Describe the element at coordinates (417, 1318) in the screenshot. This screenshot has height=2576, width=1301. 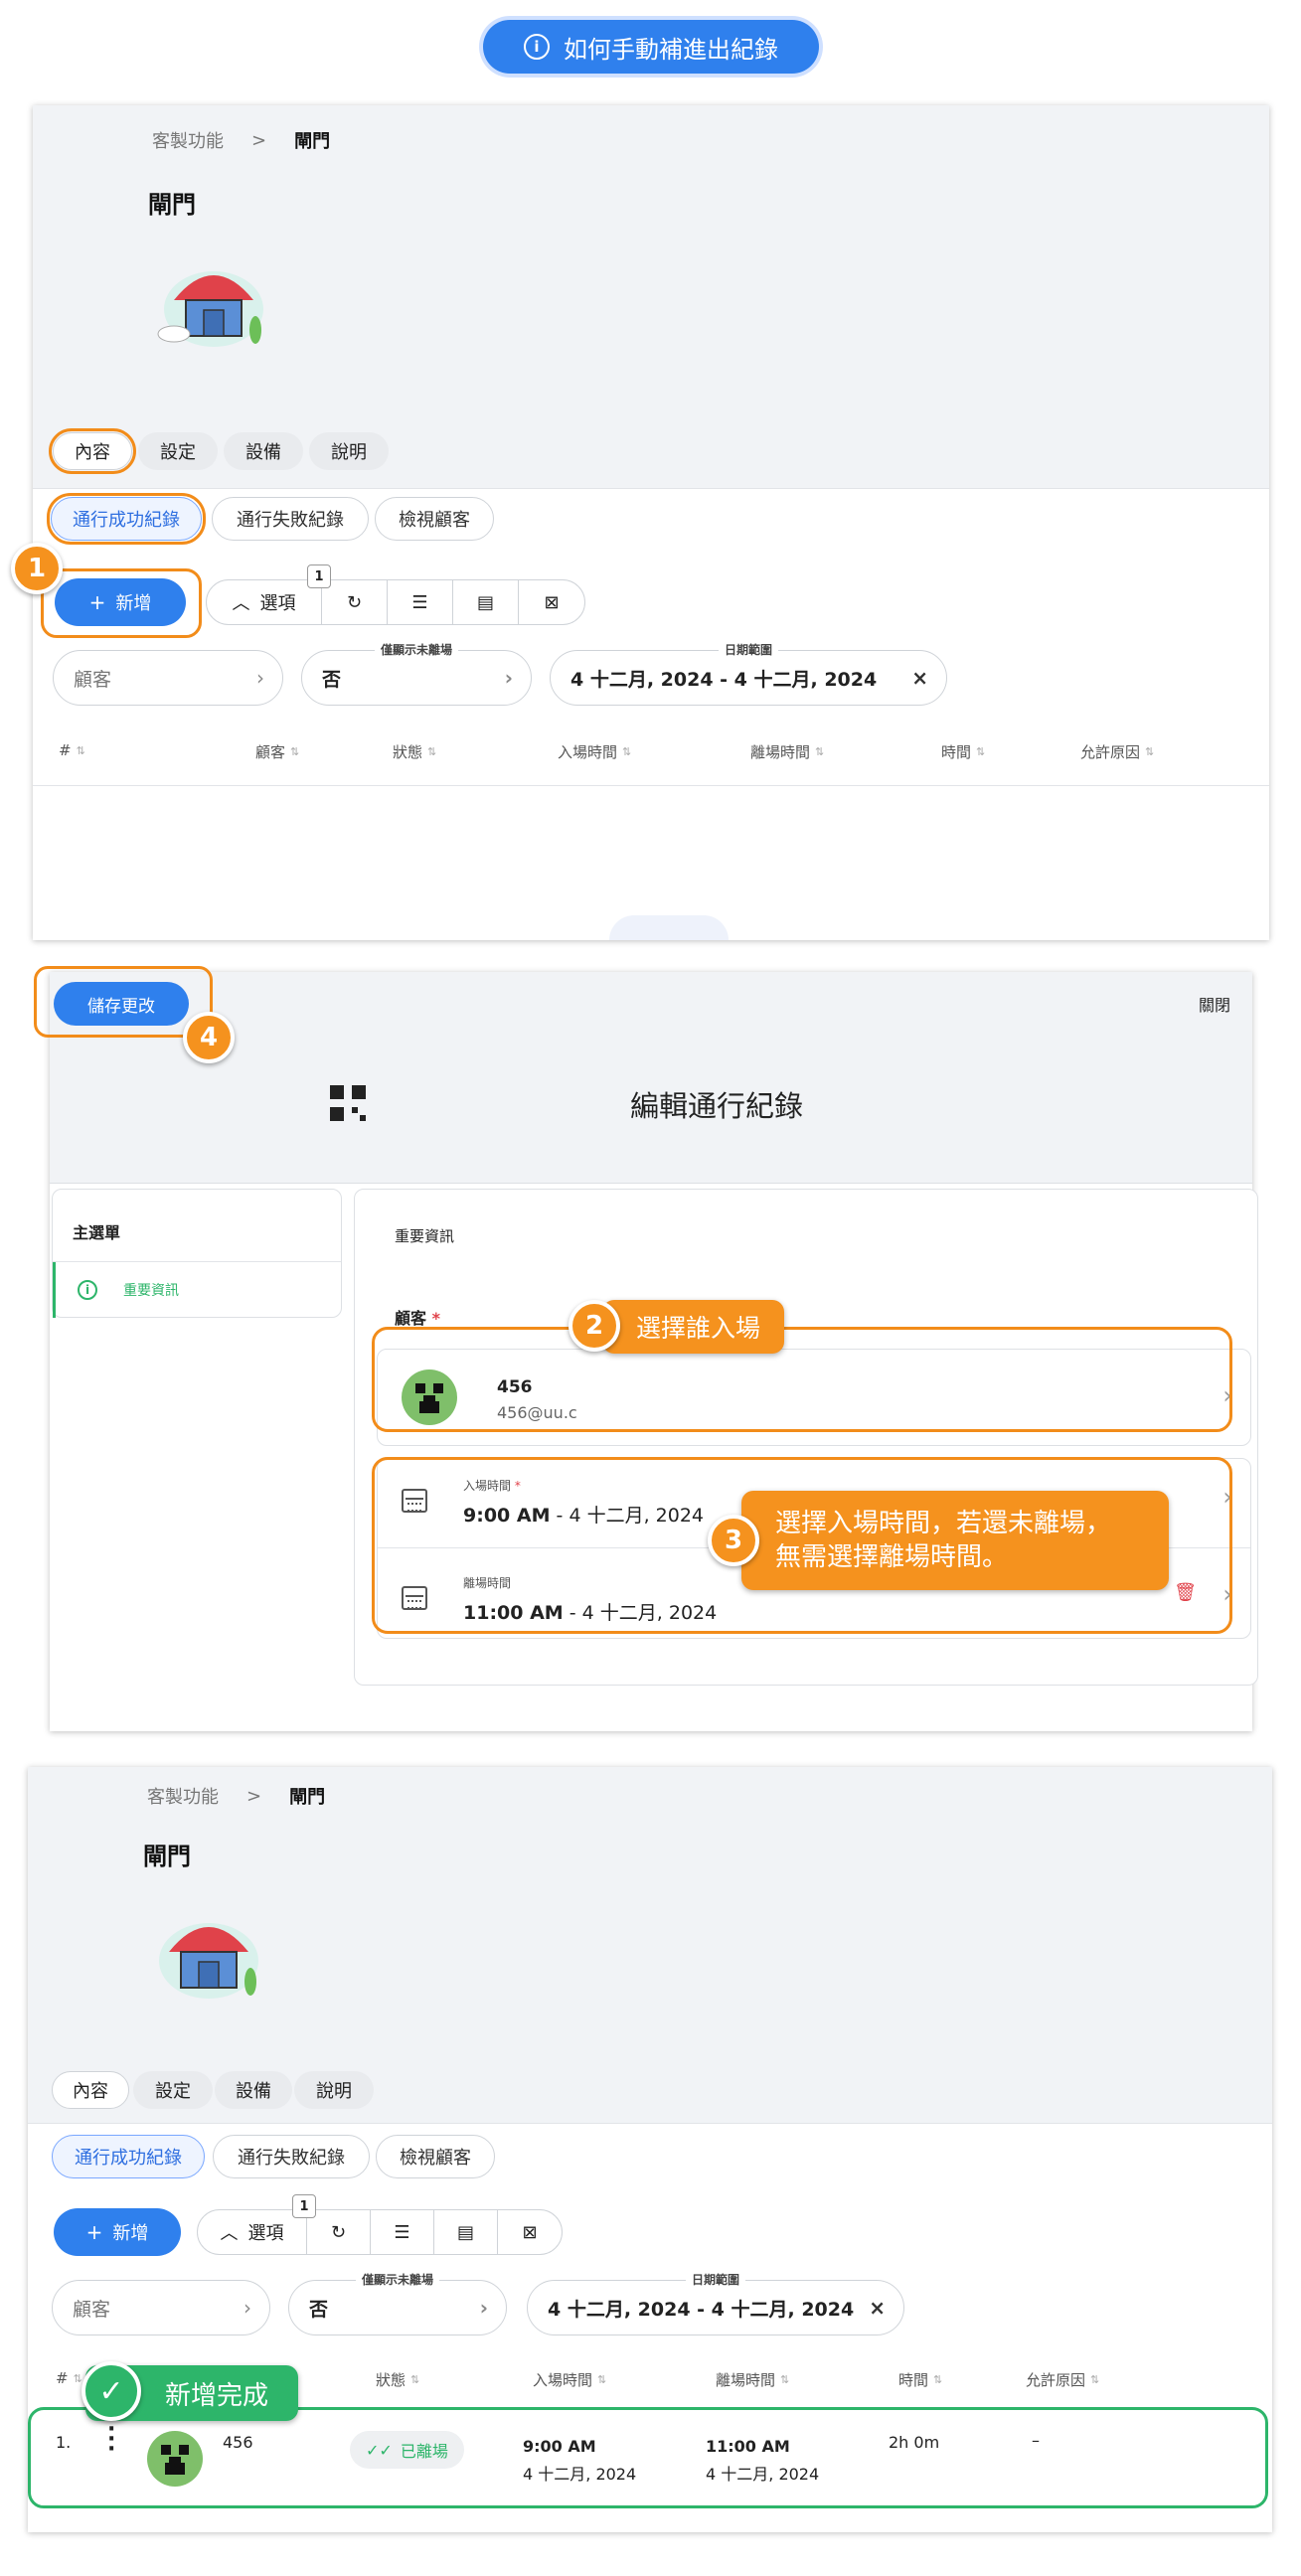
I see `customer-label: 顧客 *` at that location.